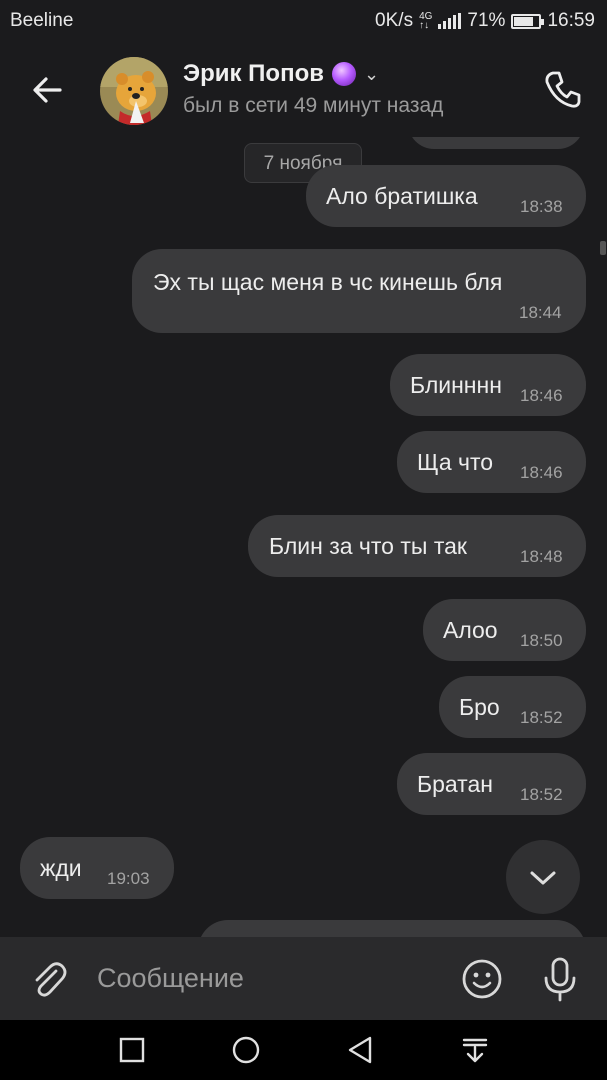 The width and height of the screenshot is (607, 1080). What do you see at coordinates (303, 89) in the screenshot?
I see `chat-header: Эрик Попов ⌄ был в сети 49 минут назад` at bounding box center [303, 89].